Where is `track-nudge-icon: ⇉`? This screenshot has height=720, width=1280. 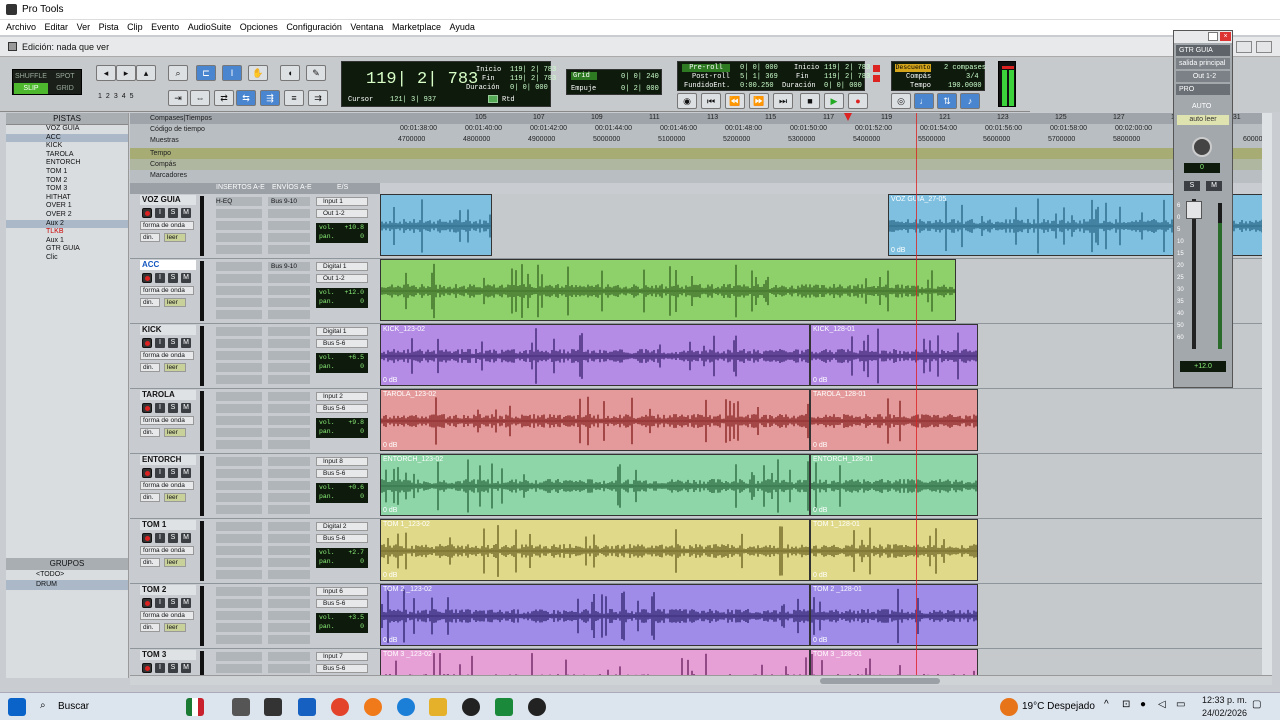
track-nudge-icon: ⇉ is located at coordinates (318, 98).